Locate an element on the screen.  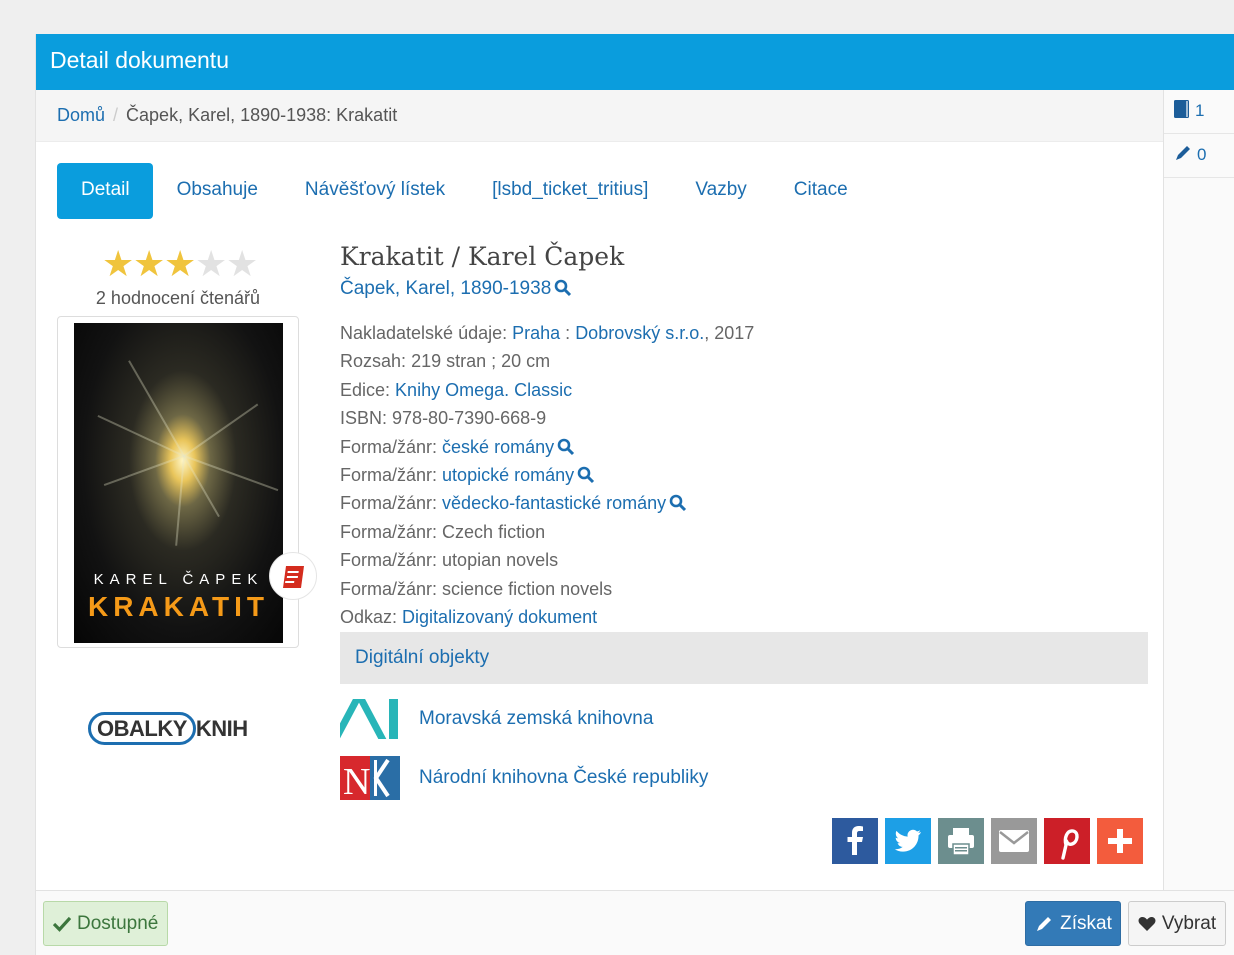
series-row: Edice: Knihy Omega. Classic is located at coordinates (456, 389).